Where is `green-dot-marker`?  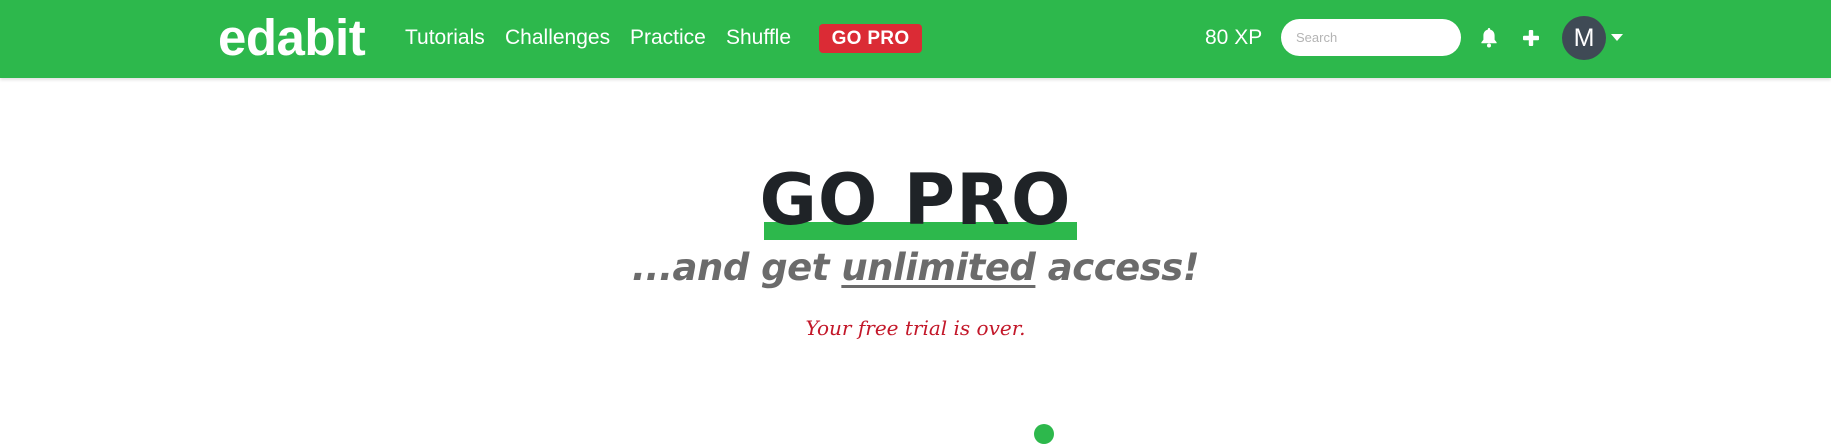 green-dot-marker is located at coordinates (1044, 434).